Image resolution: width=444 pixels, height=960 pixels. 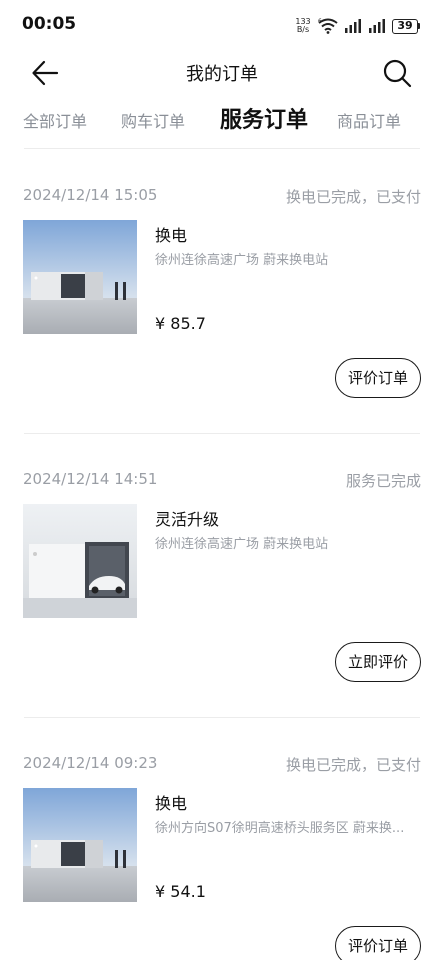 I want to click on wifi-icon: 6, so click(x=328, y=26).